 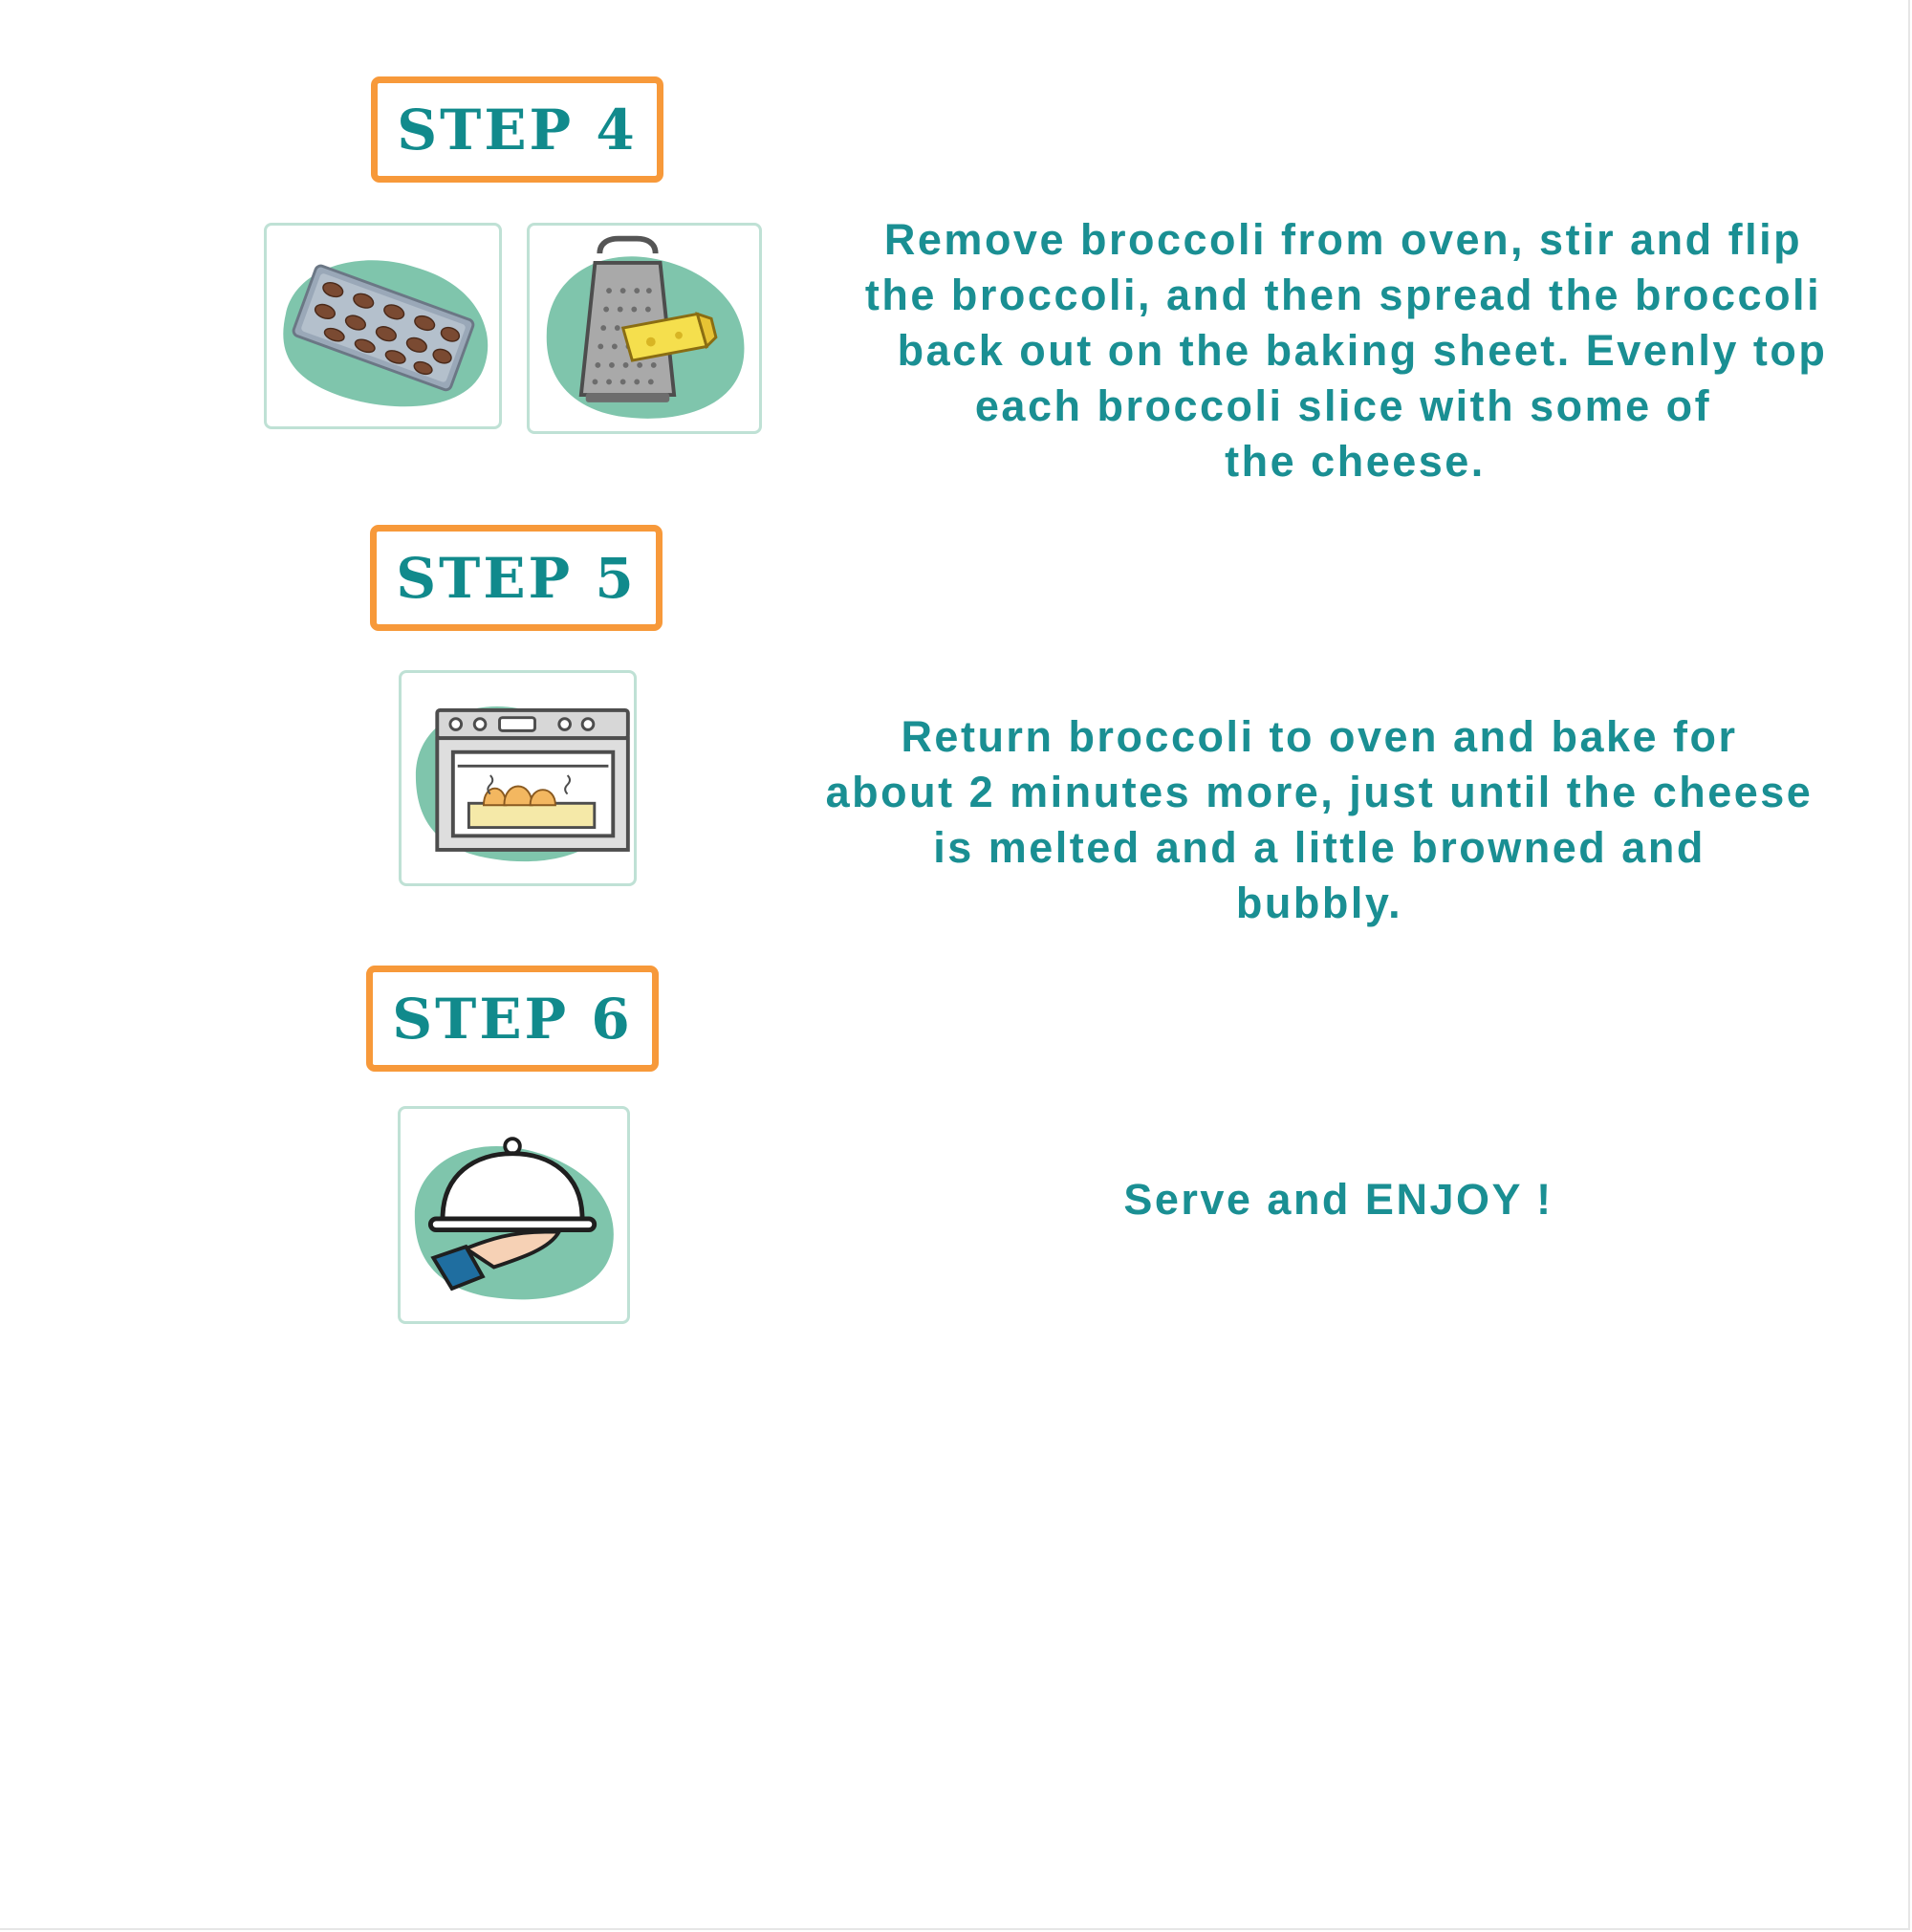 I want to click on cheese-grater-icon, so click(x=645, y=327).